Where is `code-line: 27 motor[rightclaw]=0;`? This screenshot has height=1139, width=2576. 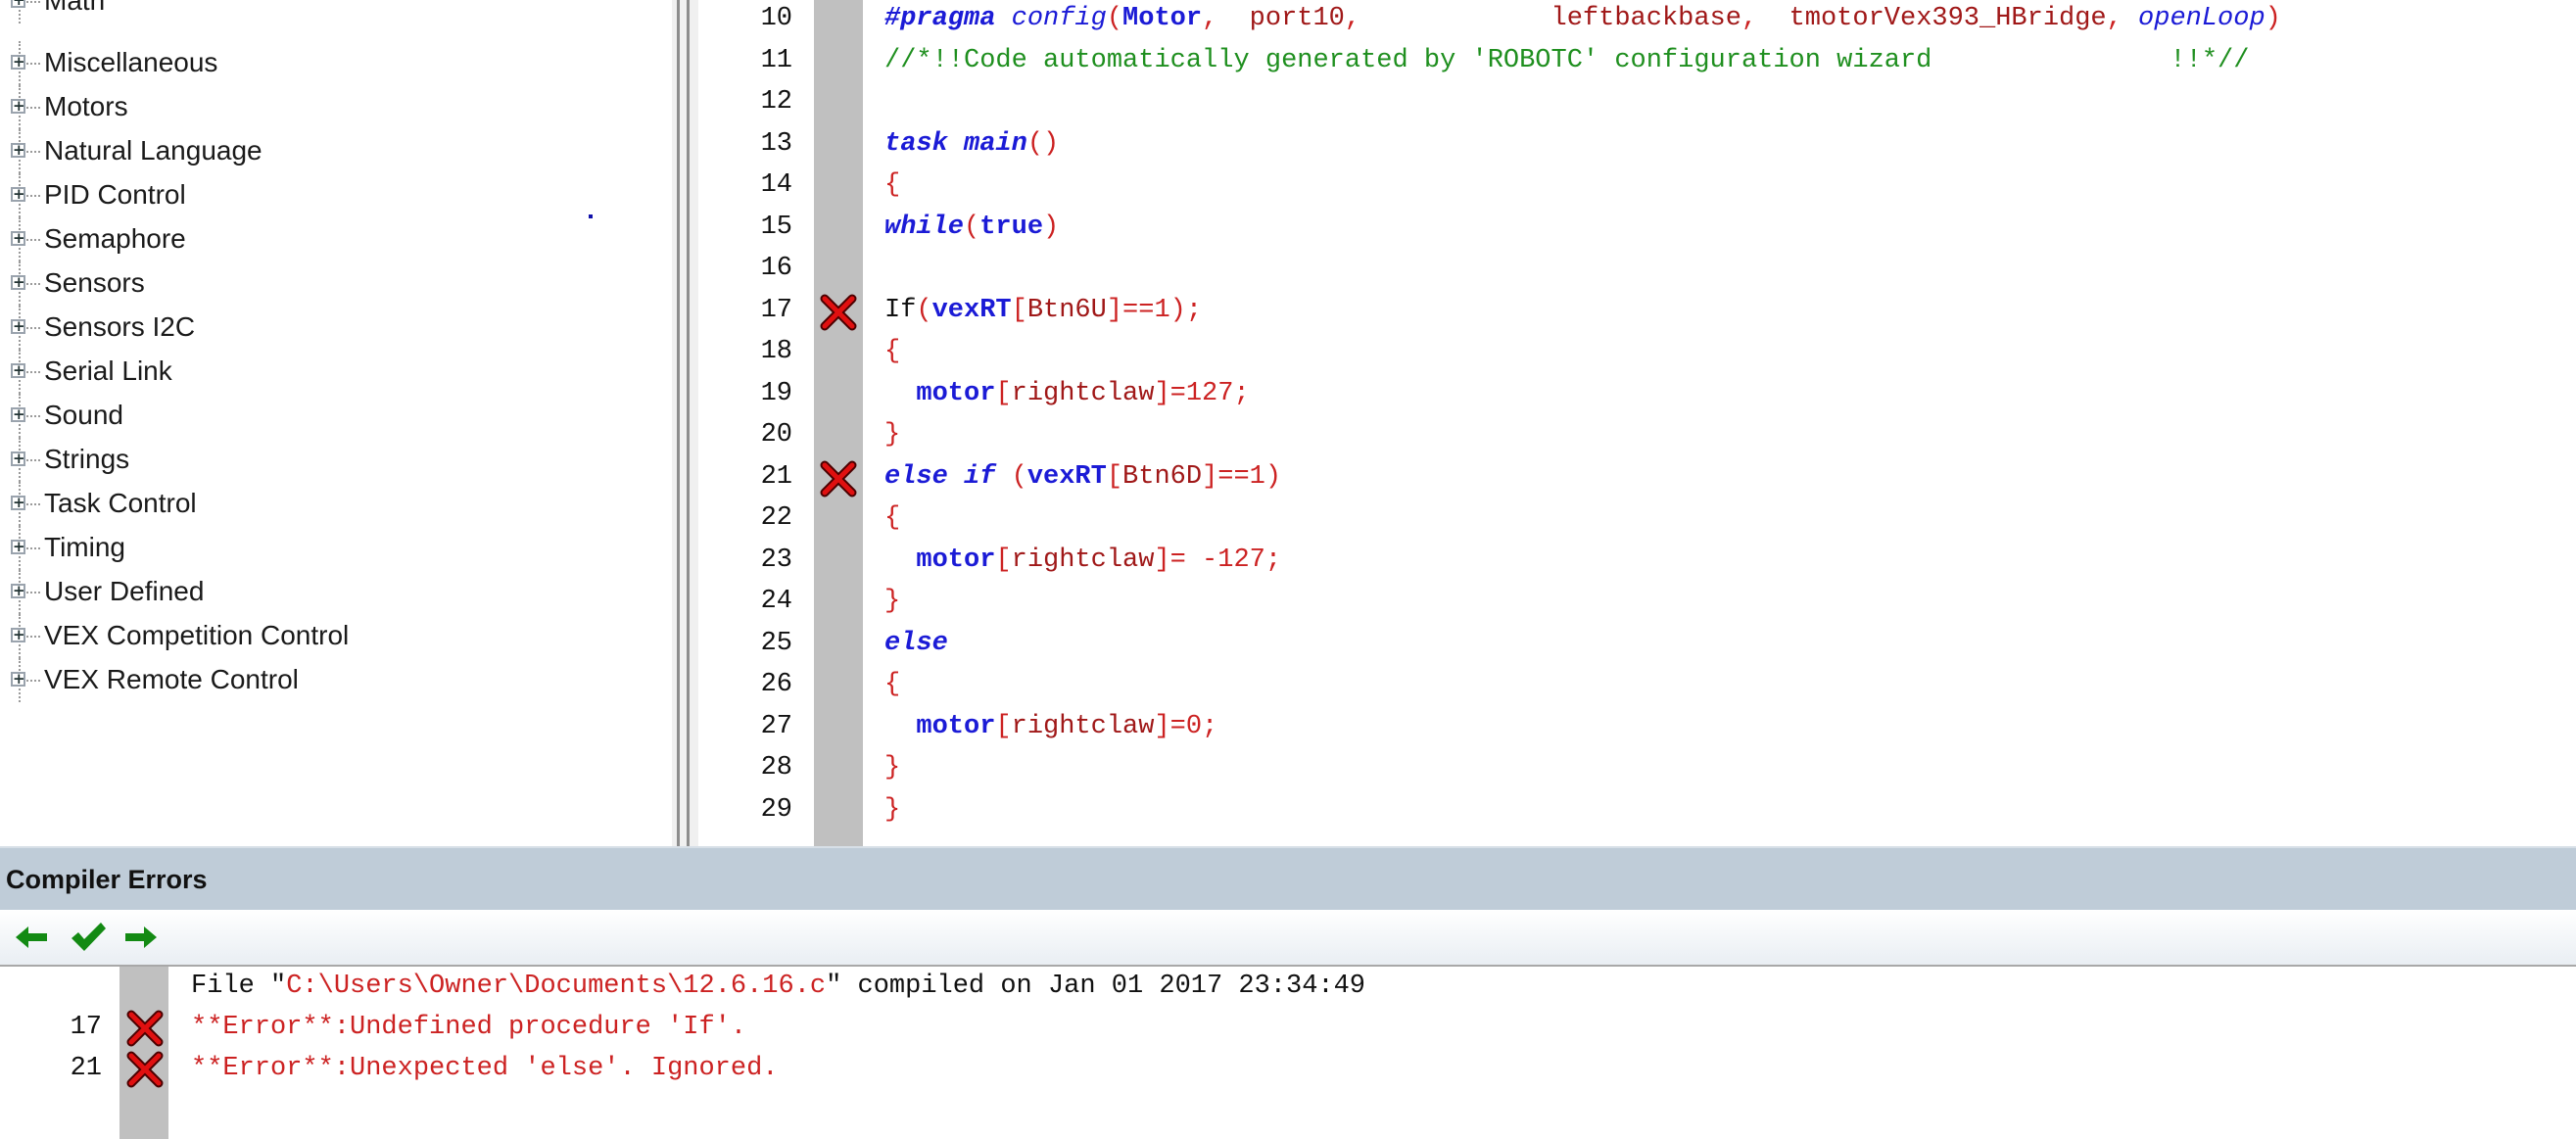
code-line: 27 motor[rightclaw]=0; is located at coordinates (1637, 729).